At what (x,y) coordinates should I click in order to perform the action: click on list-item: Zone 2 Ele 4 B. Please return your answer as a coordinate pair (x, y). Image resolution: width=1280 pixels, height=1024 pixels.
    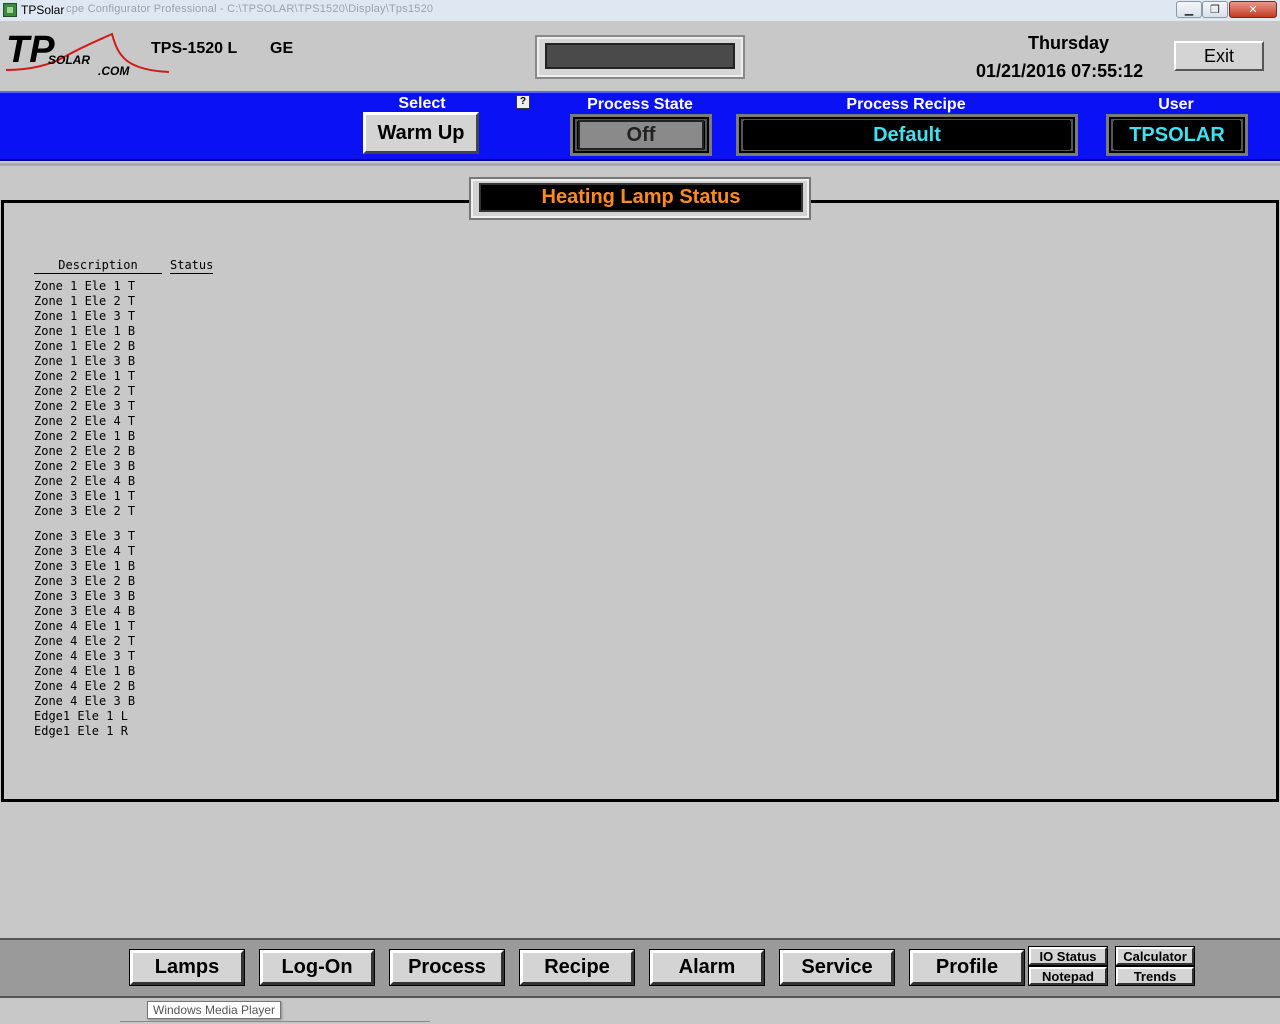
    Looking at the image, I should click on (85, 481).